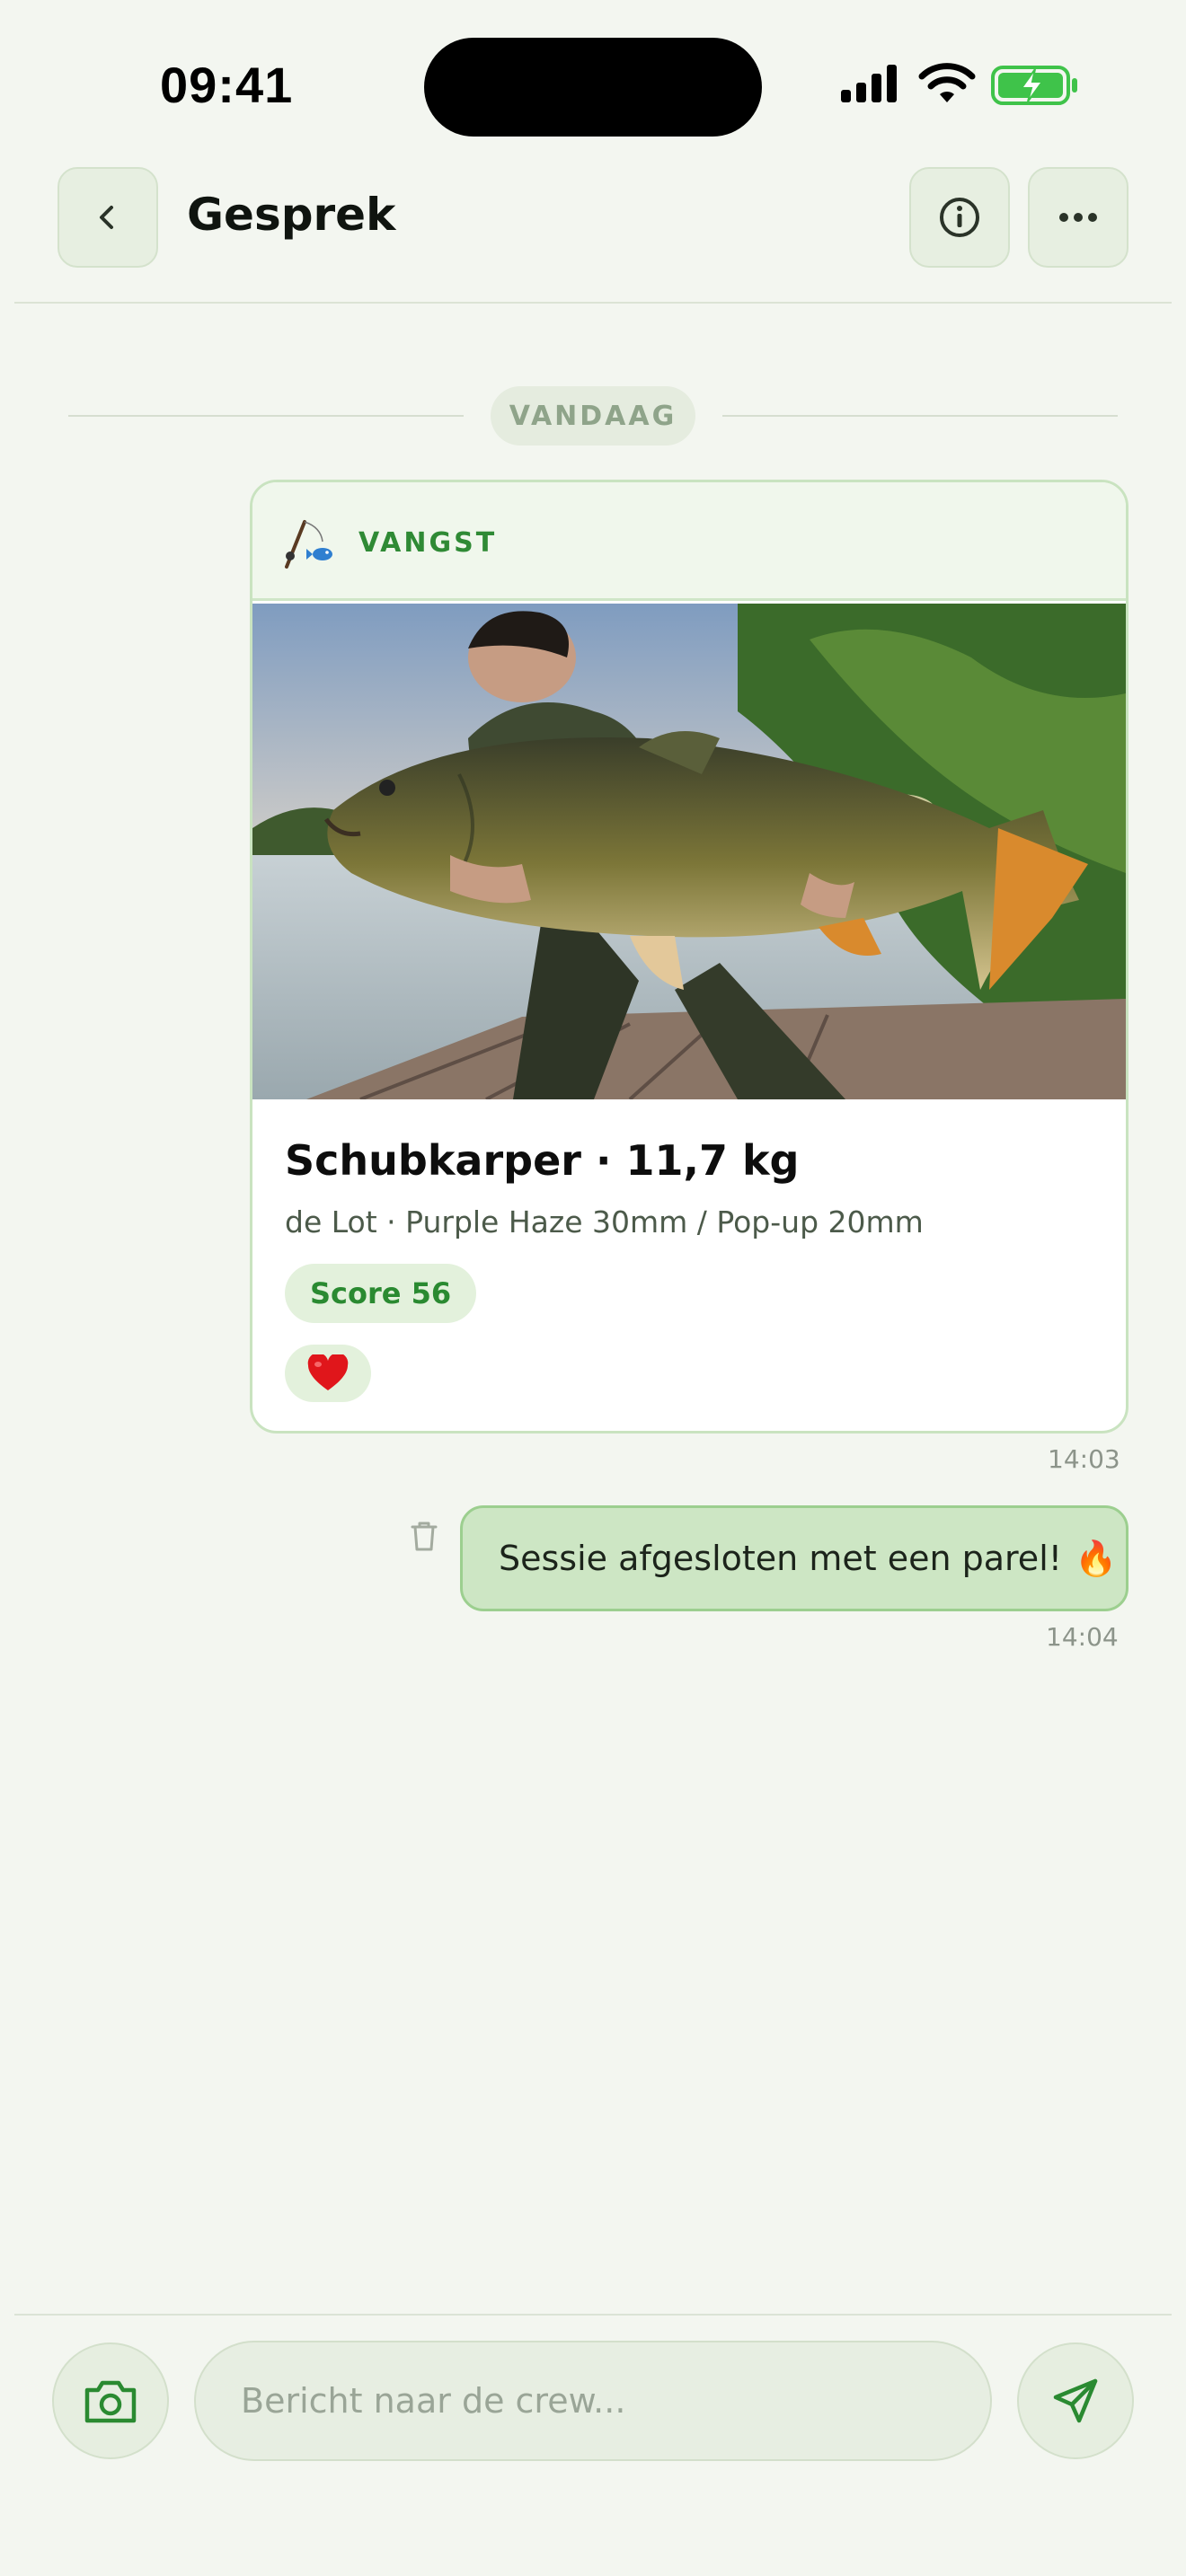 This screenshot has width=1186, height=2576. Describe the element at coordinates (1034, 85) in the screenshot. I see `battery-icon` at that location.